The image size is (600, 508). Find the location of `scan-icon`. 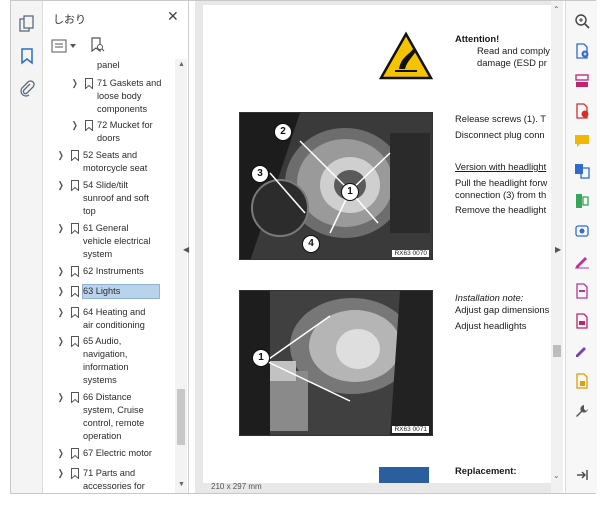

scan-icon is located at coordinates (582, 231).